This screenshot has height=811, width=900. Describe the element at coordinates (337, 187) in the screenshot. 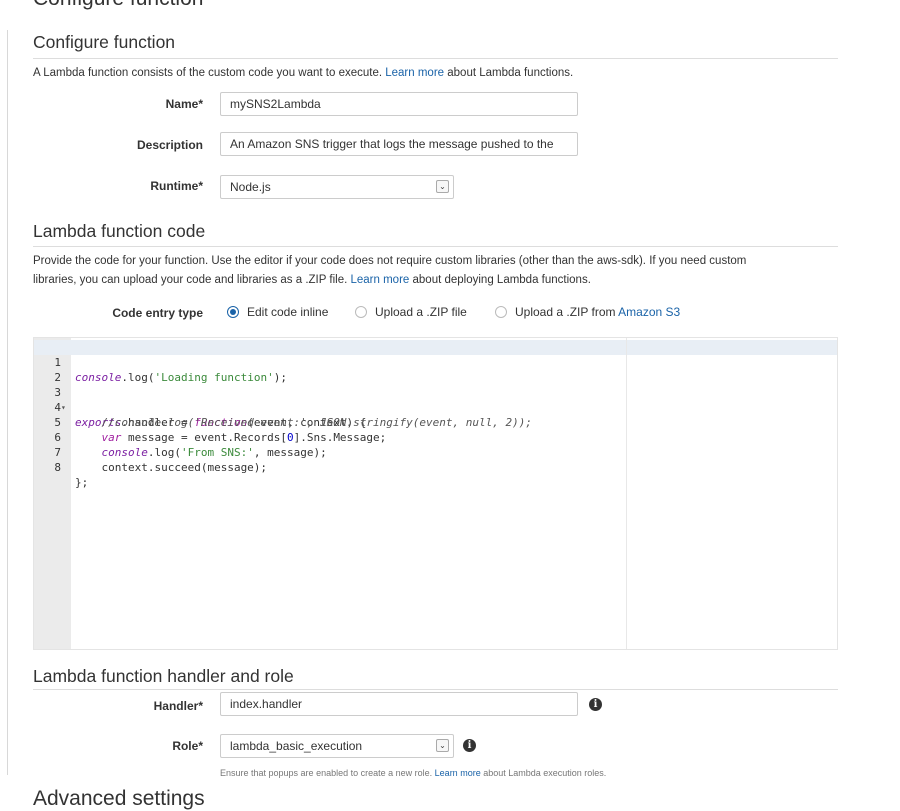

I see `runtime-select: Node.js ⌄` at that location.